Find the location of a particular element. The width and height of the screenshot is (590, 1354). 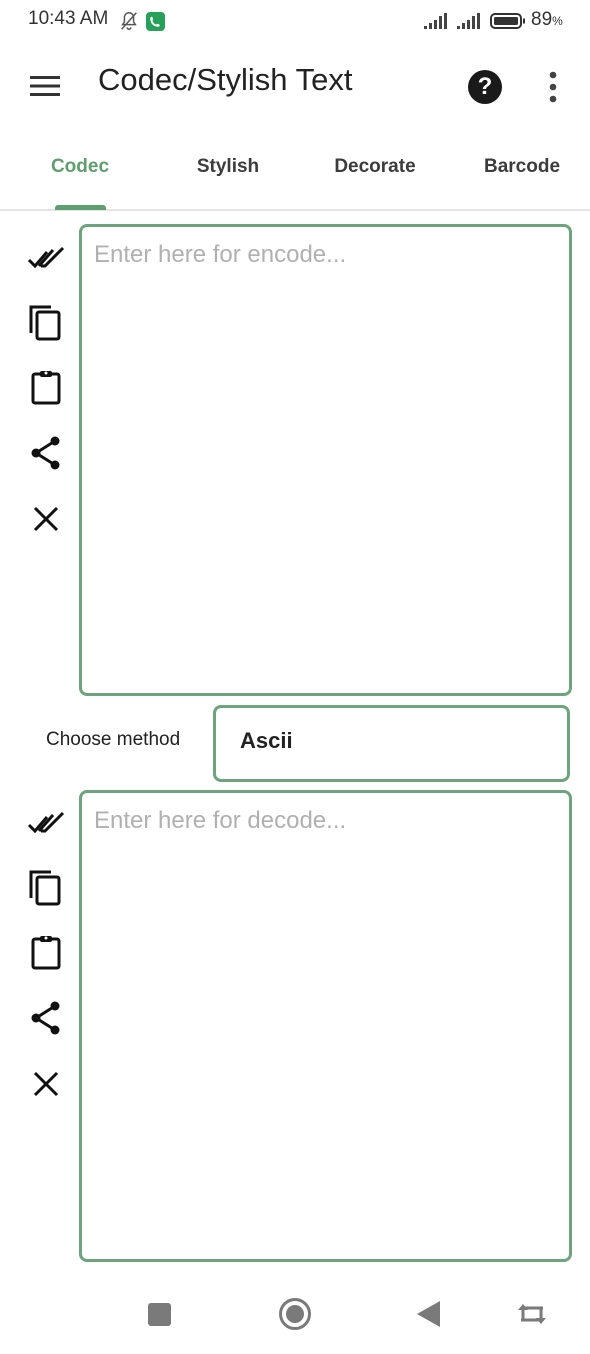

tab-codec: Codec is located at coordinates (80, 167).